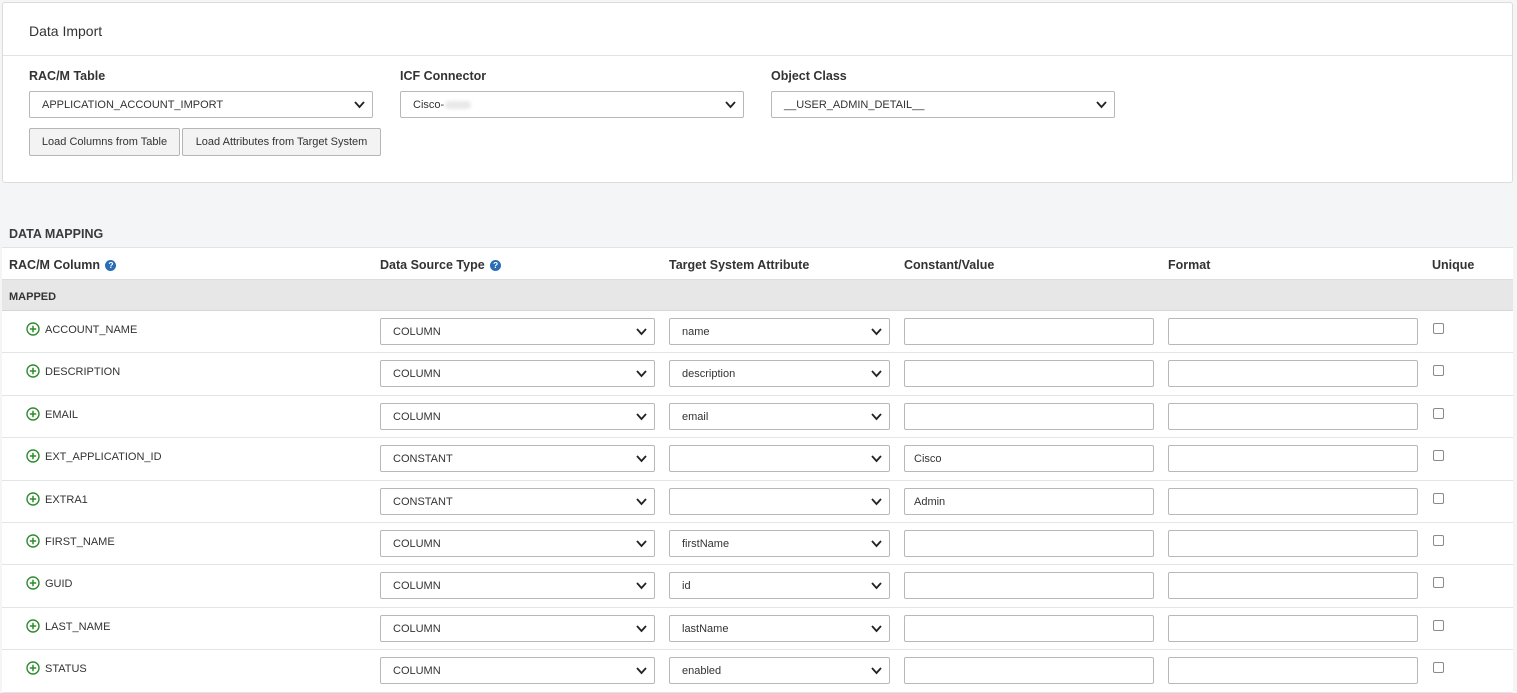 This screenshot has width=1517, height=693. I want to click on constant-value-input: Cisco, so click(1029, 459).